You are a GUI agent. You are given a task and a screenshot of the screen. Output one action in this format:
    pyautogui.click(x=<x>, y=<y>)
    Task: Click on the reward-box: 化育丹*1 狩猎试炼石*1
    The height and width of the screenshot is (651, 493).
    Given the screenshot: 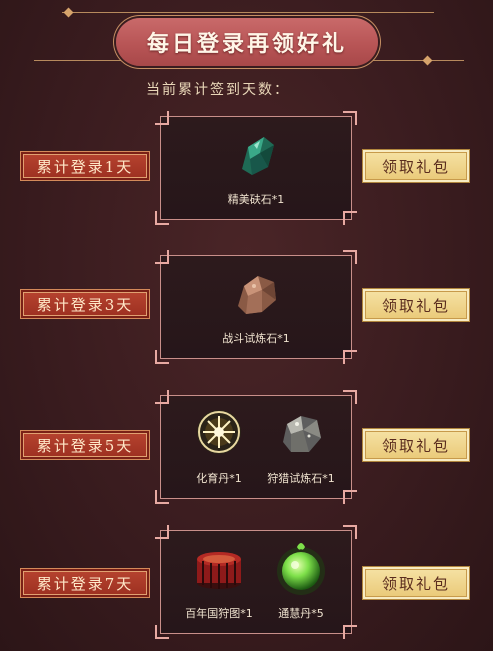 What is the action you would take?
    pyautogui.click(x=256, y=447)
    